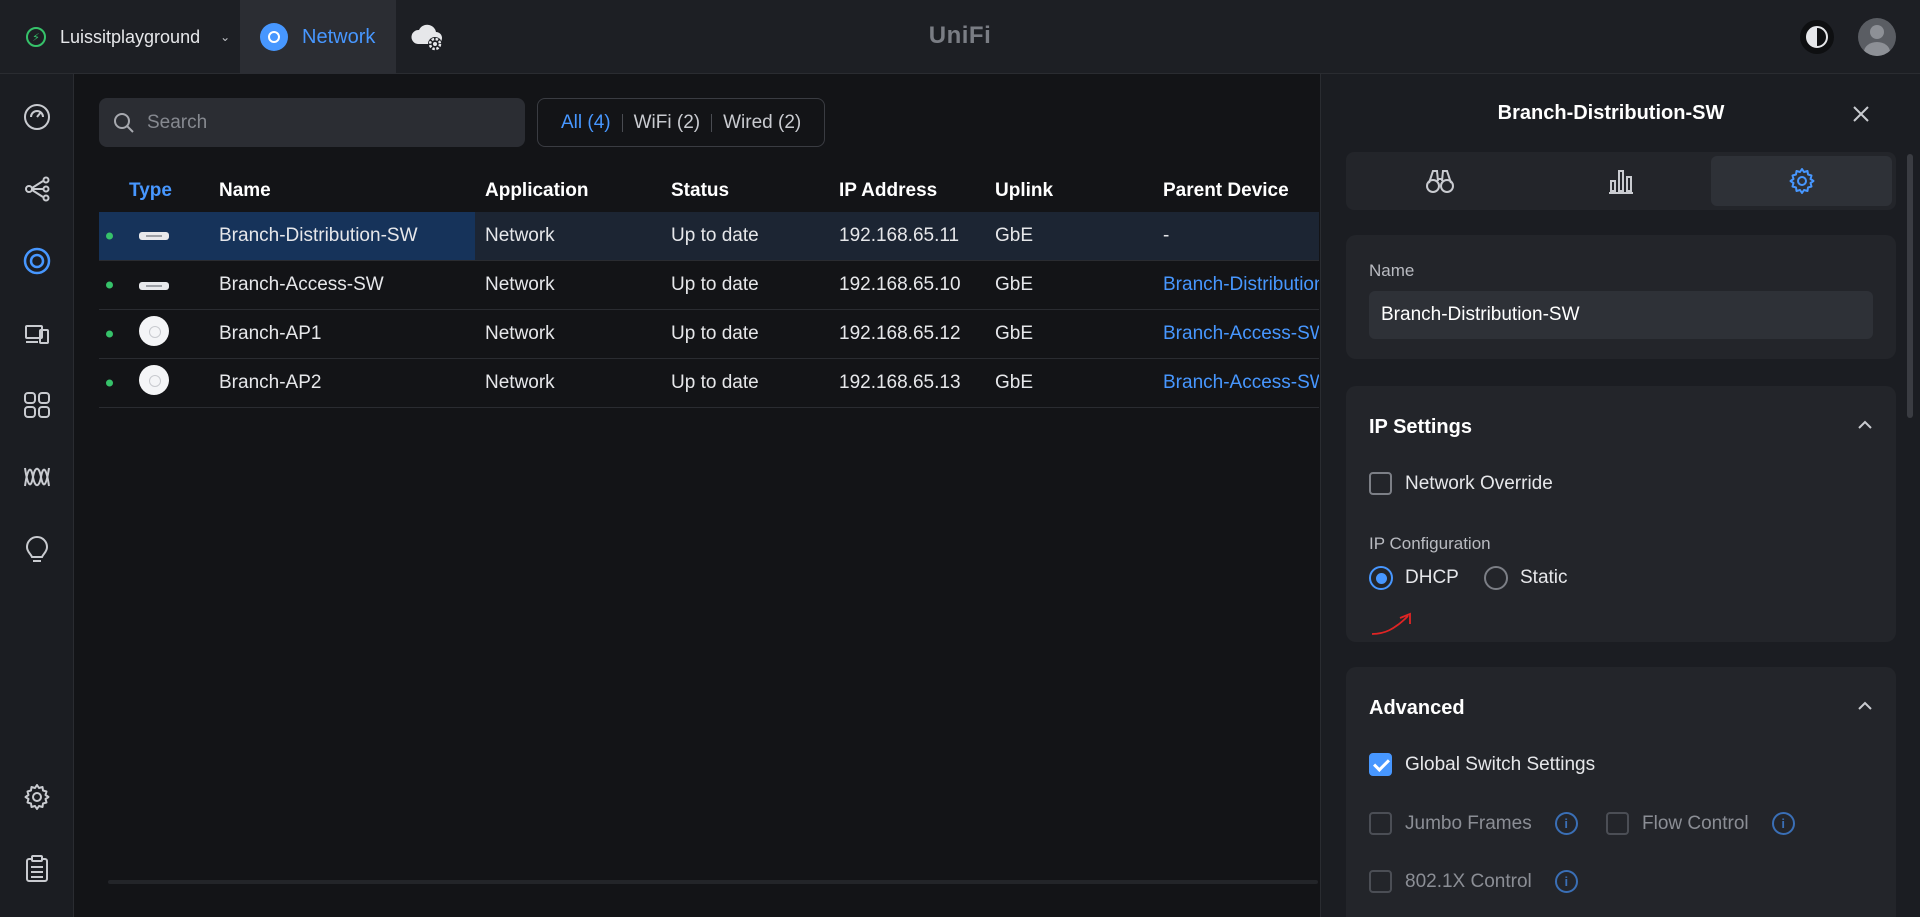 The height and width of the screenshot is (917, 1920). Describe the element at coordinates (745, 191) in the screenshot. I see `column-header-status: Status` at that location.